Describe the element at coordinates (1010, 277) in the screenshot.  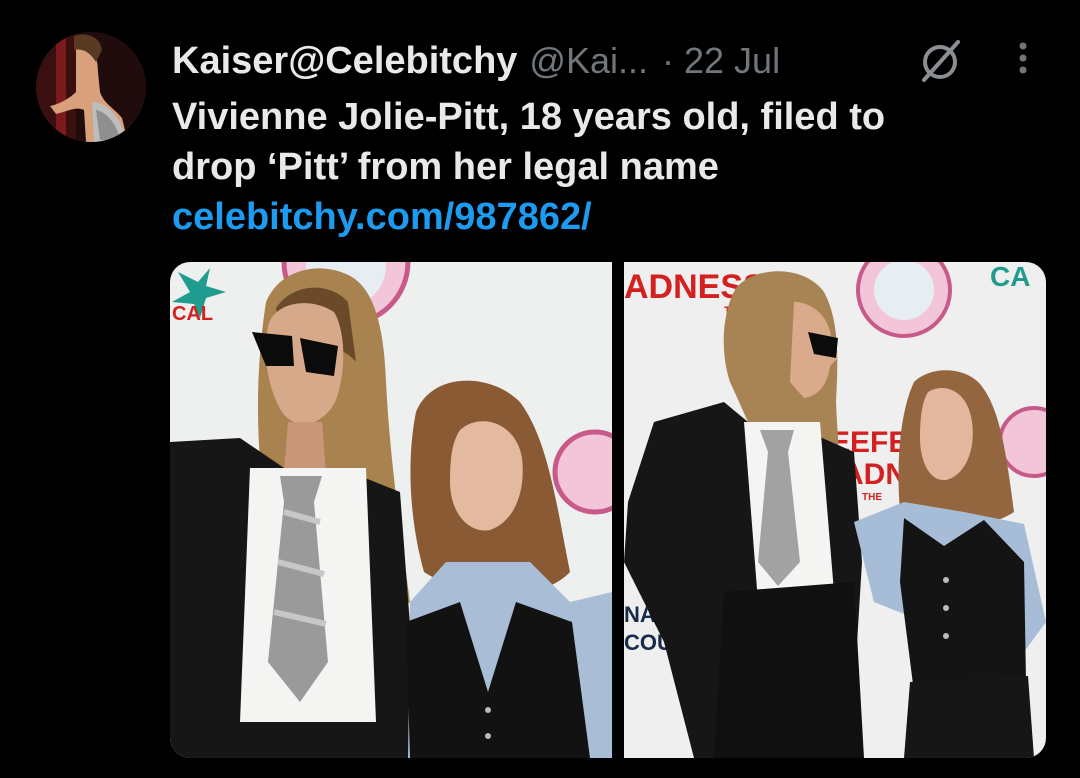
I see `backdrop-sign-3: CA` at that location.